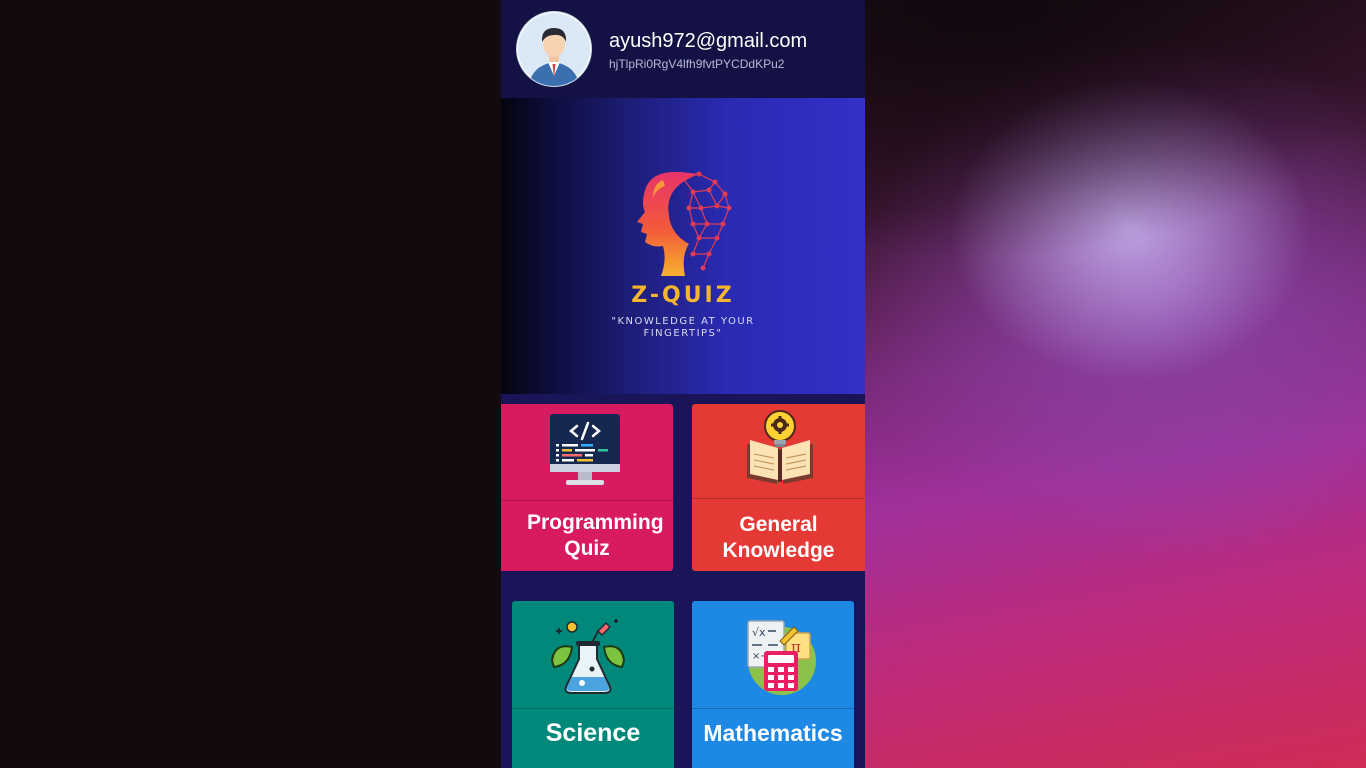 The height and width of the screenshot is (768, 1366). What do you see at coordinates (780, 447) in the screenshot?
I see `lightbulb-book-icon` at bounding box center [780, 447].